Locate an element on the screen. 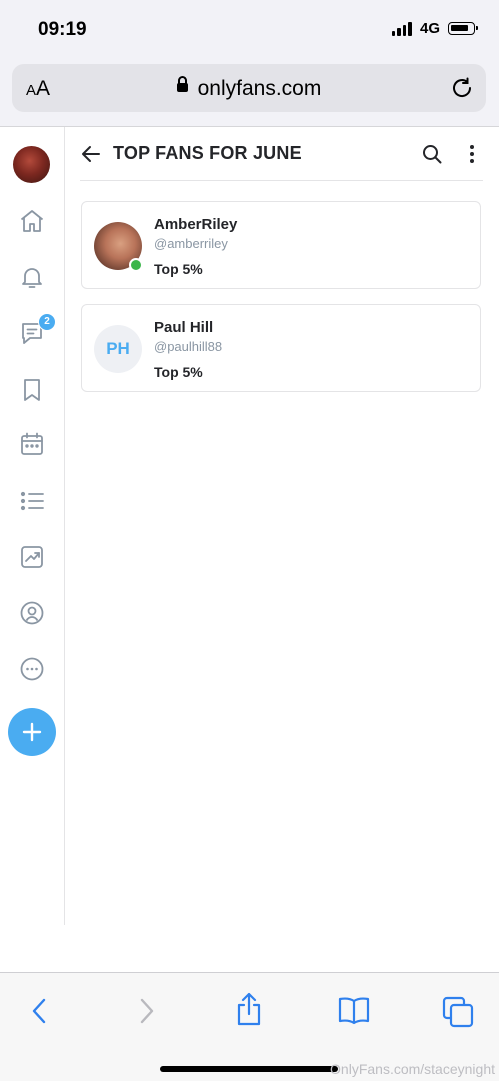 The width and height of the screenshot is (499, 1081). profile-icon is located at coordinates (32, 613).